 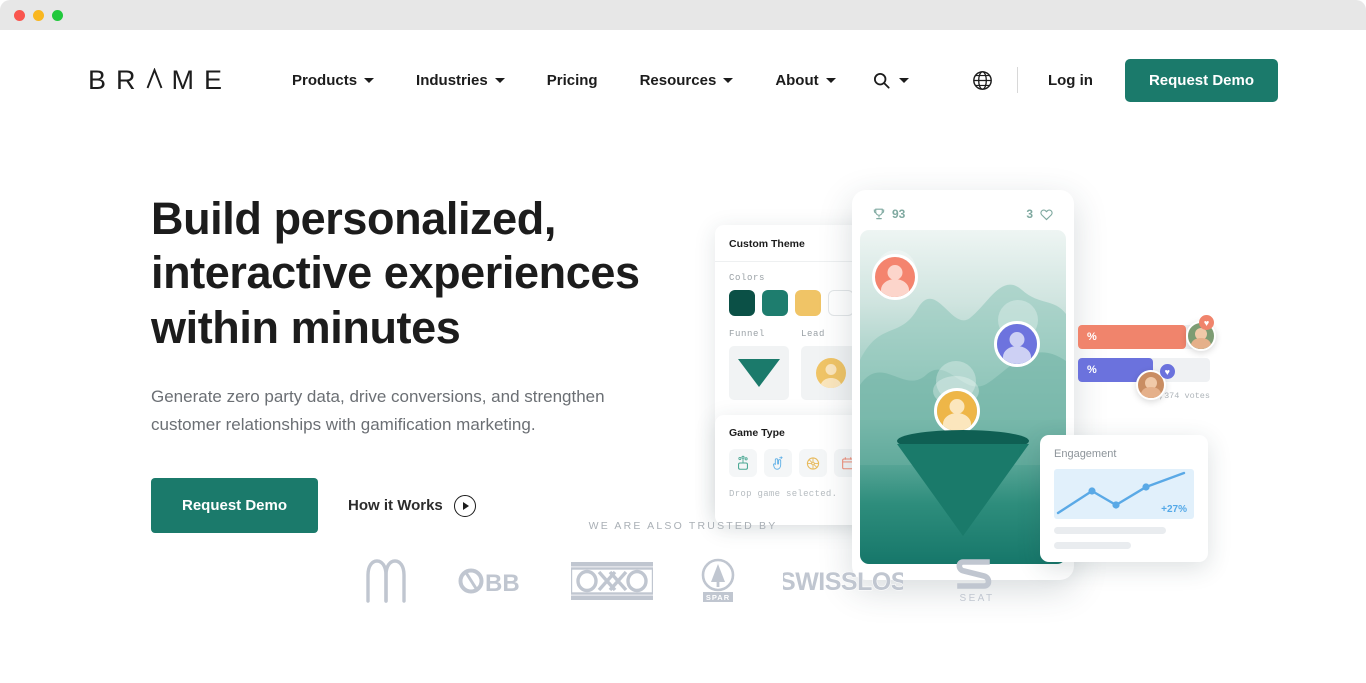 What do you see at coordinates (1144, 379) in the screenshot?
I see `poll-row-2: % ♥` at bounding box center [1144, 379].